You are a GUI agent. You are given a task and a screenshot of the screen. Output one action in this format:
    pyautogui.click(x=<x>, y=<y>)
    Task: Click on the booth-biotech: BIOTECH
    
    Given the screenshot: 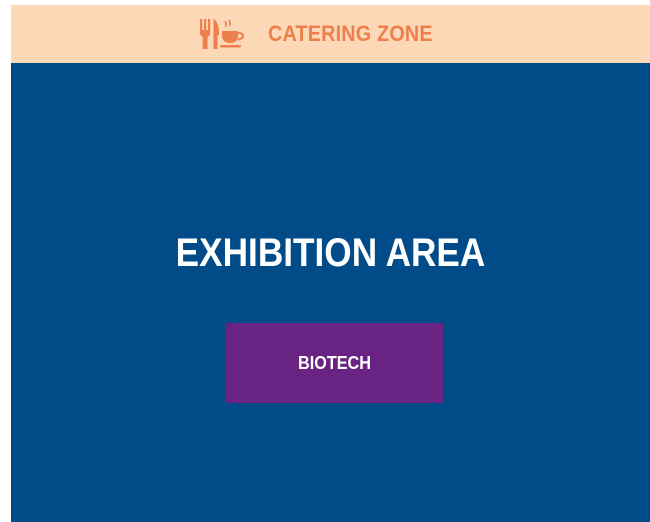 What is the action you would take?
    pyautogui.click(x=334, y=363)
    